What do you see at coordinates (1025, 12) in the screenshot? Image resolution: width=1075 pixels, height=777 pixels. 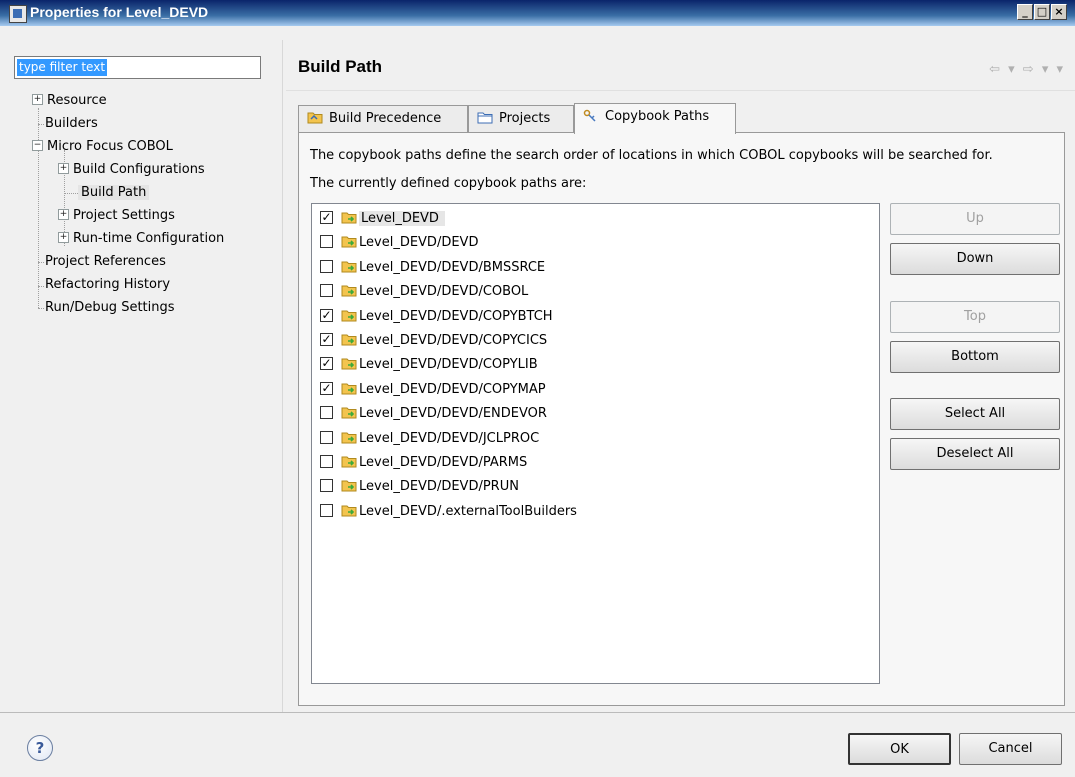 I see `minimize-button: _` at bounding box center [1025, 12].